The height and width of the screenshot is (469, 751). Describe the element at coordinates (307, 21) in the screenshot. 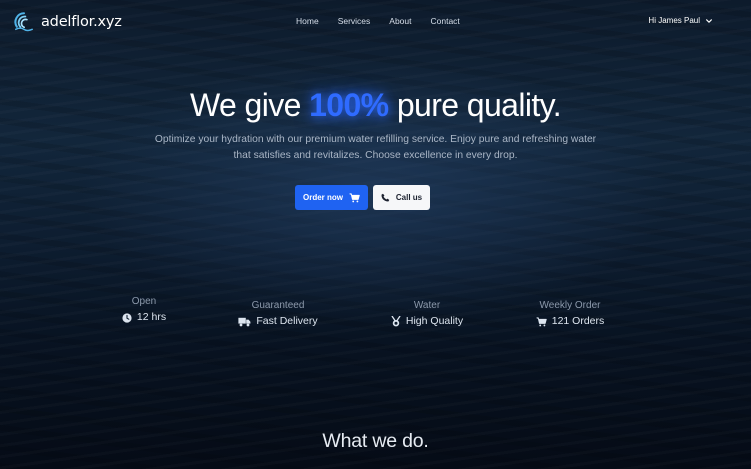

I see `nav-link-home: Home` at that location.